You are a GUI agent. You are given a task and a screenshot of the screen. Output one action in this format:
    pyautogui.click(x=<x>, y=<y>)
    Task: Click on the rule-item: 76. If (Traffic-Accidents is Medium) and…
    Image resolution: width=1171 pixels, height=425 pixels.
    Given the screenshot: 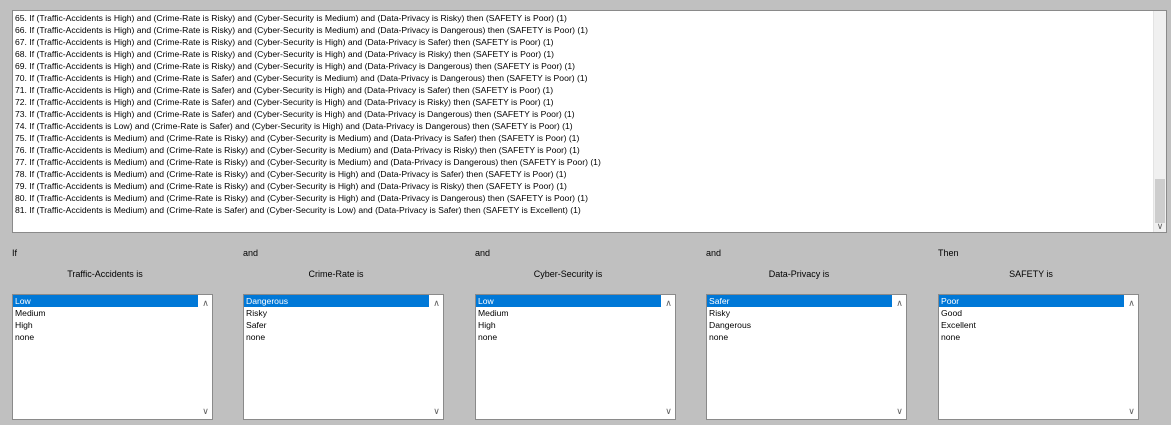 What is the action you would take?
    pyautogui.click(x=583, y=150)
    